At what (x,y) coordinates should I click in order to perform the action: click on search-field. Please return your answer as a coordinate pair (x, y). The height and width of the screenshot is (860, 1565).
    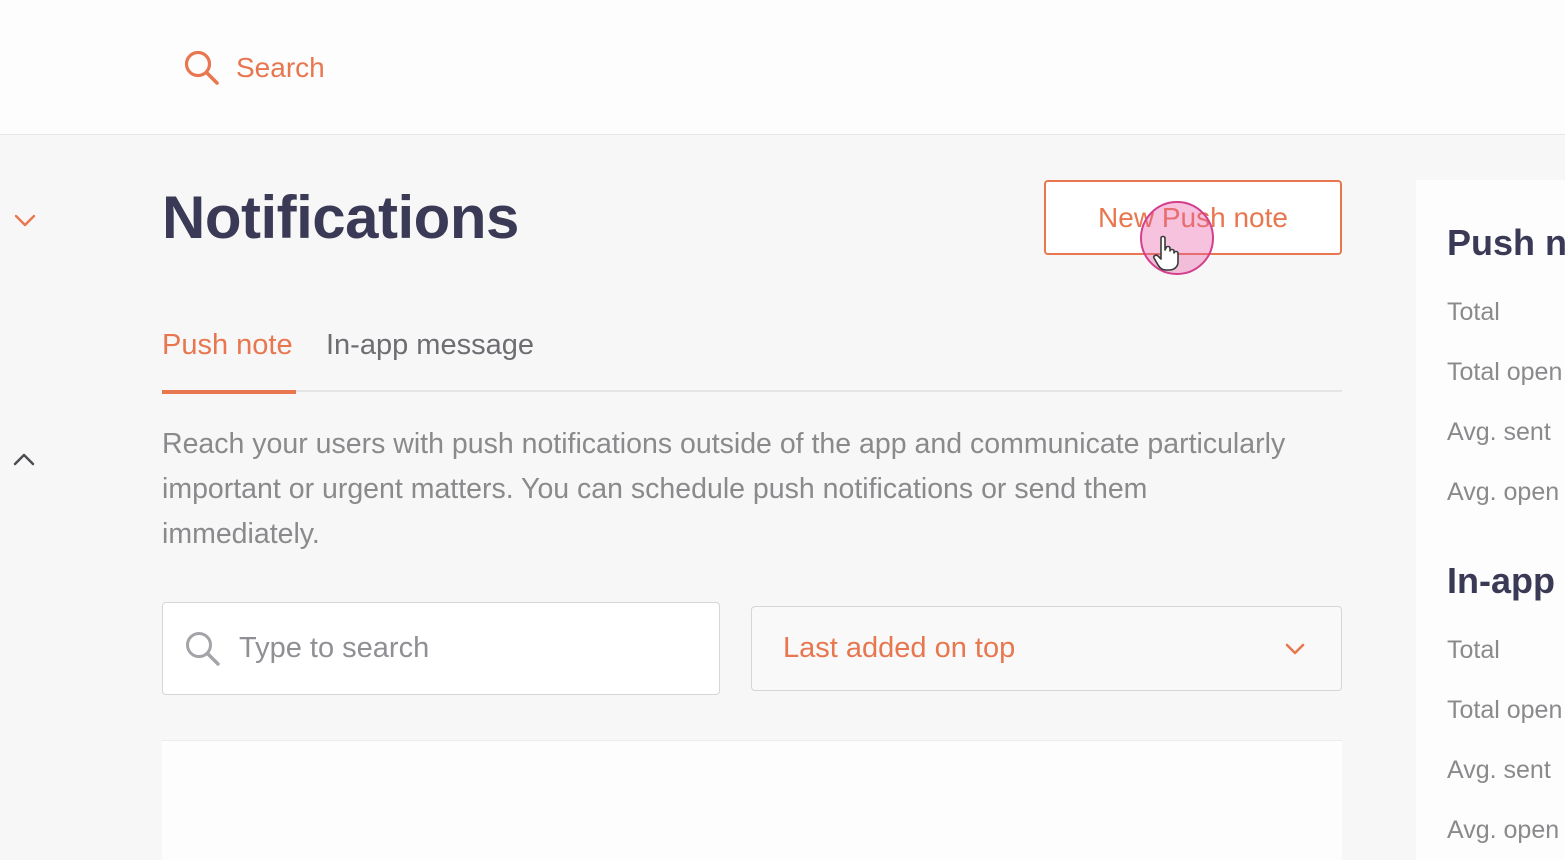
    Looking at the image, I should click on (441, 648).